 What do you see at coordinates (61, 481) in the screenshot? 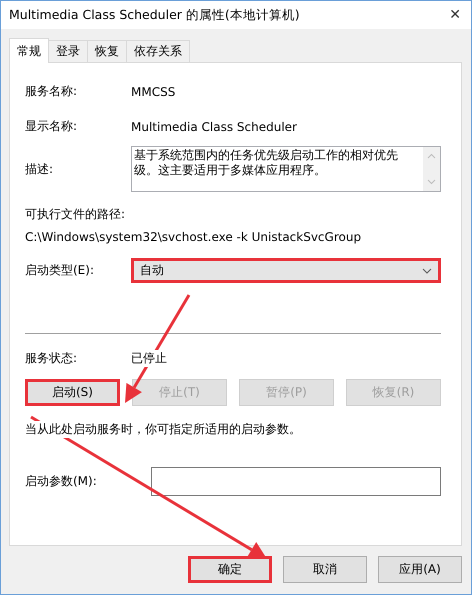
I see `field-label: 启动参数(M):` at bounding box center [61, 481].